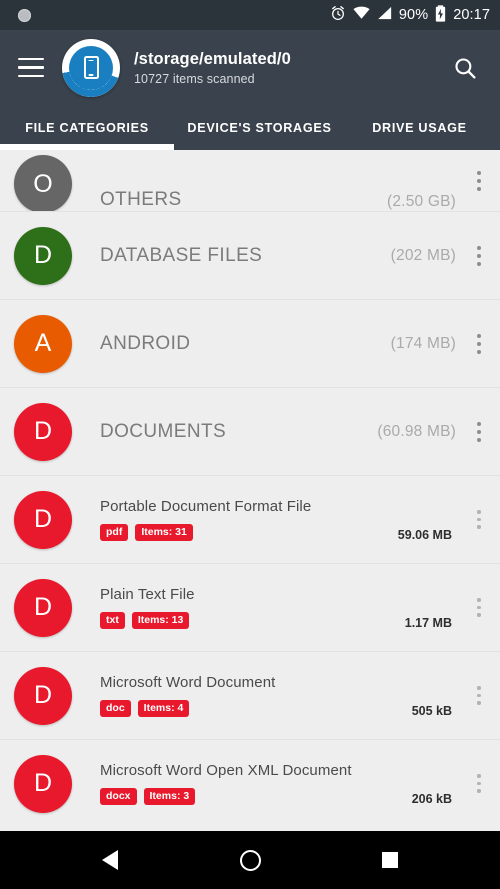  Describe the element at coordinates (424, 535) in the screenshot. I see `file-size-label: 59.06 MB` at that location.